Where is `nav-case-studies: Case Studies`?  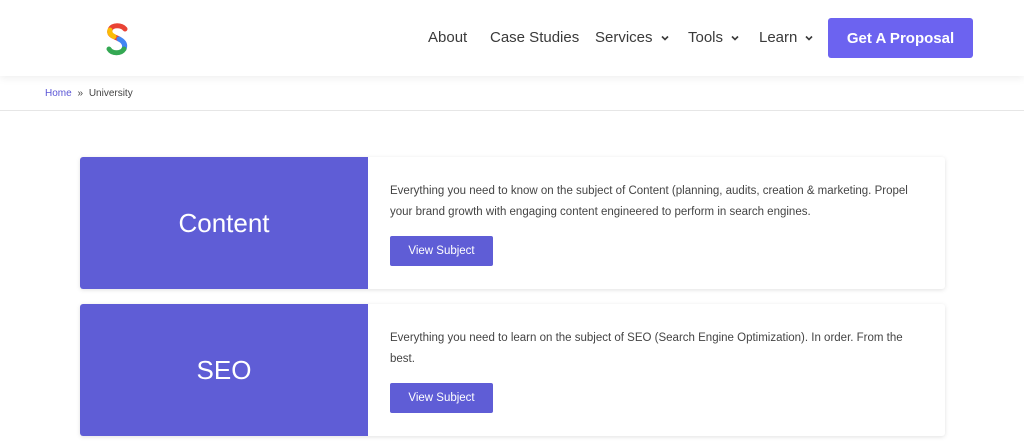 nav-case-studies: Case Studies is located at coordinates (534, 37).